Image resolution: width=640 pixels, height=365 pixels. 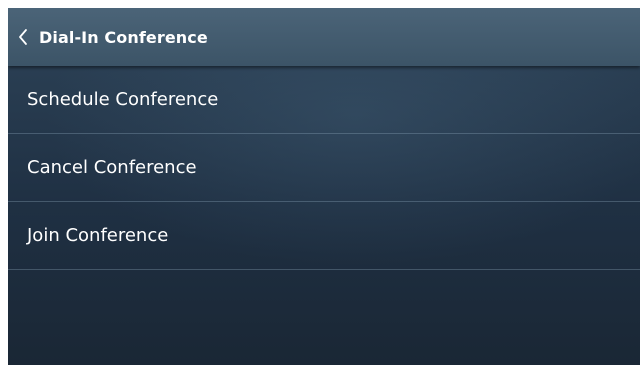 What do you see at coordinates (25, 37) in the screenshot?
I see `chevron-left-icon` at bounding box center [25, 37].